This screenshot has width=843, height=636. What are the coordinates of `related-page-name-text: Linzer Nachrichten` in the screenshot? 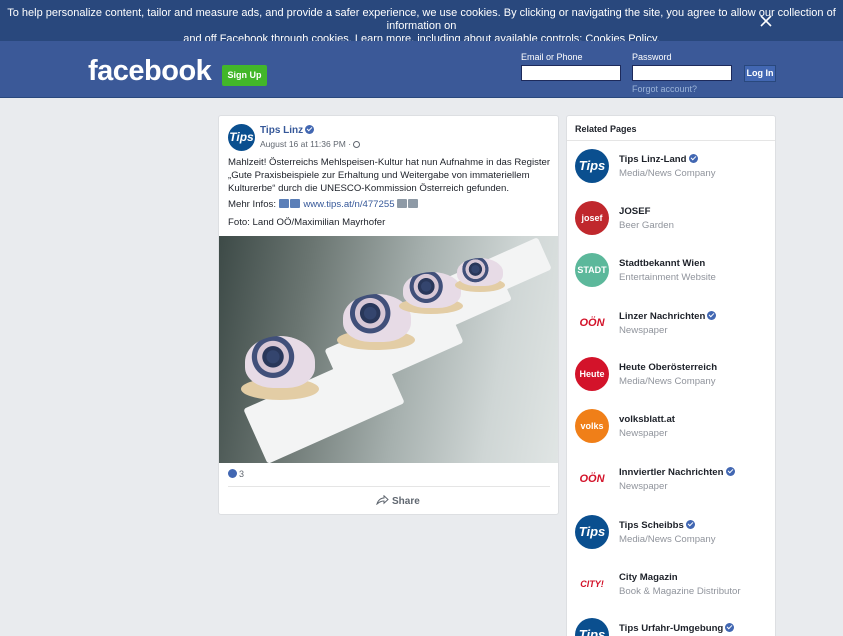 It's located at (662, 316).